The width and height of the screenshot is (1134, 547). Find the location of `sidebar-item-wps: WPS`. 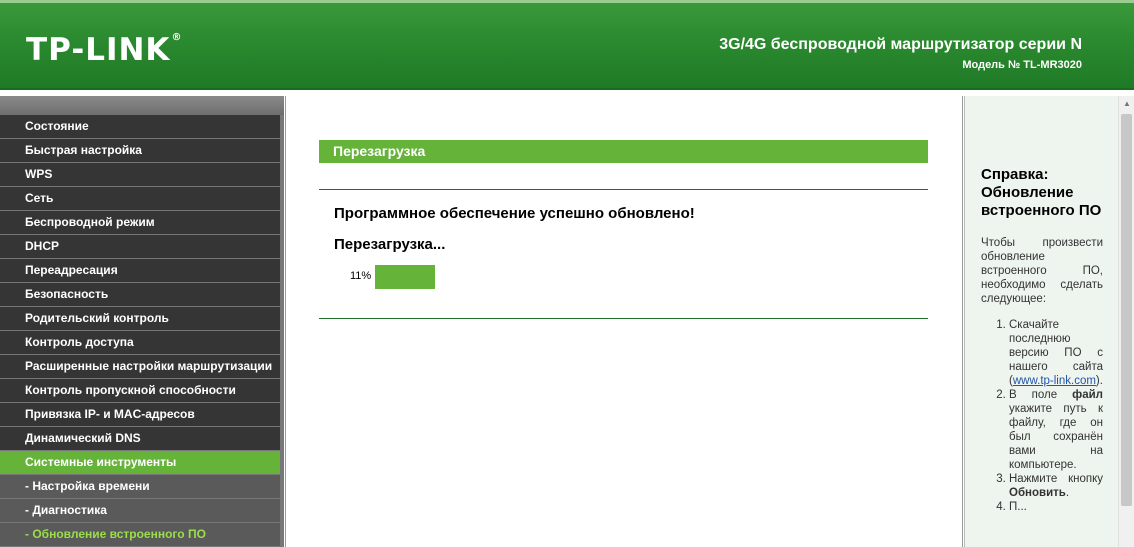

sidebar-item-wps: WPS is located at coordinates (140, 175).